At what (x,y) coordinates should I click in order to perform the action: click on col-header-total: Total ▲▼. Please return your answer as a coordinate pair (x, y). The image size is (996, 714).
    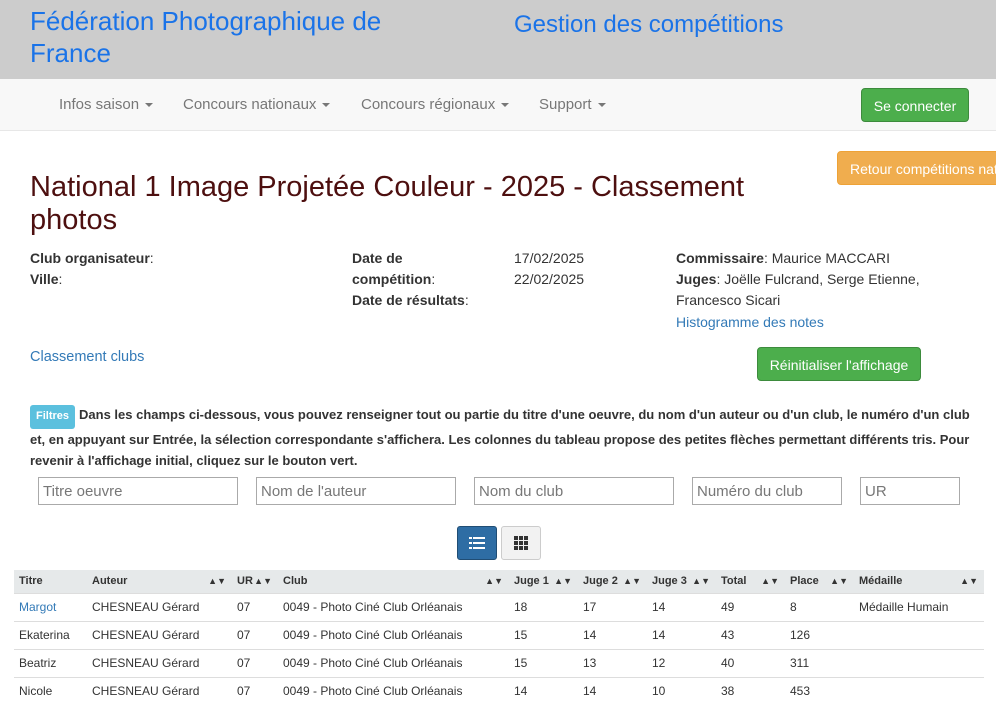
    Looking at the image, I should click on (750, 581).